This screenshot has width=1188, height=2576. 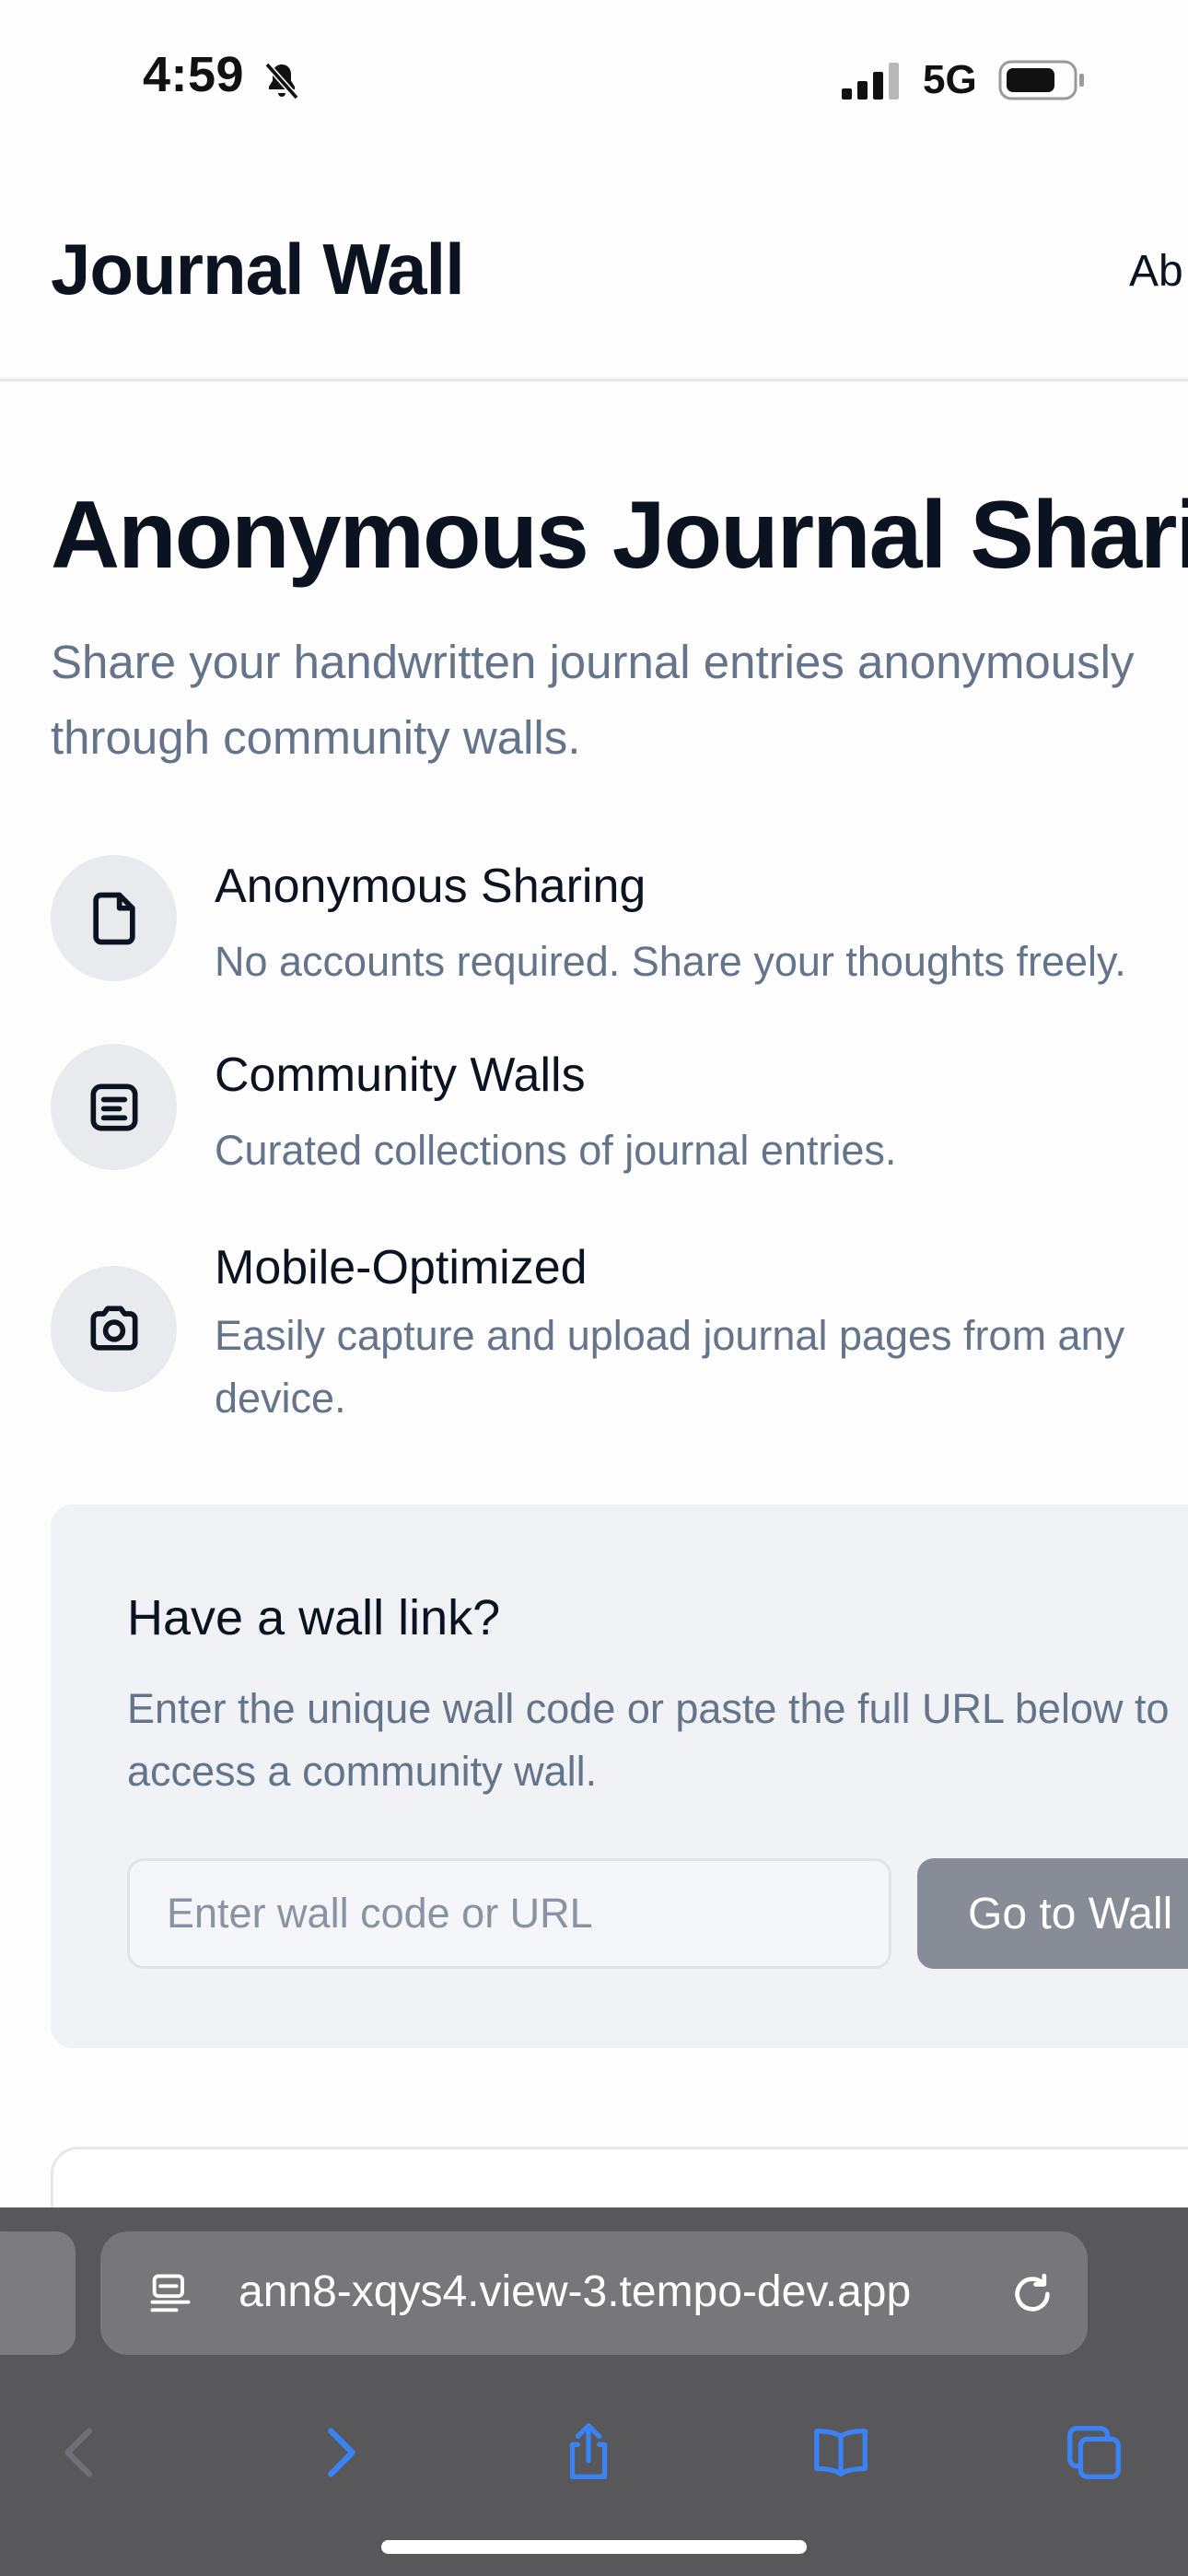 I want to click on share-icon, so click(x=588, y=2451).